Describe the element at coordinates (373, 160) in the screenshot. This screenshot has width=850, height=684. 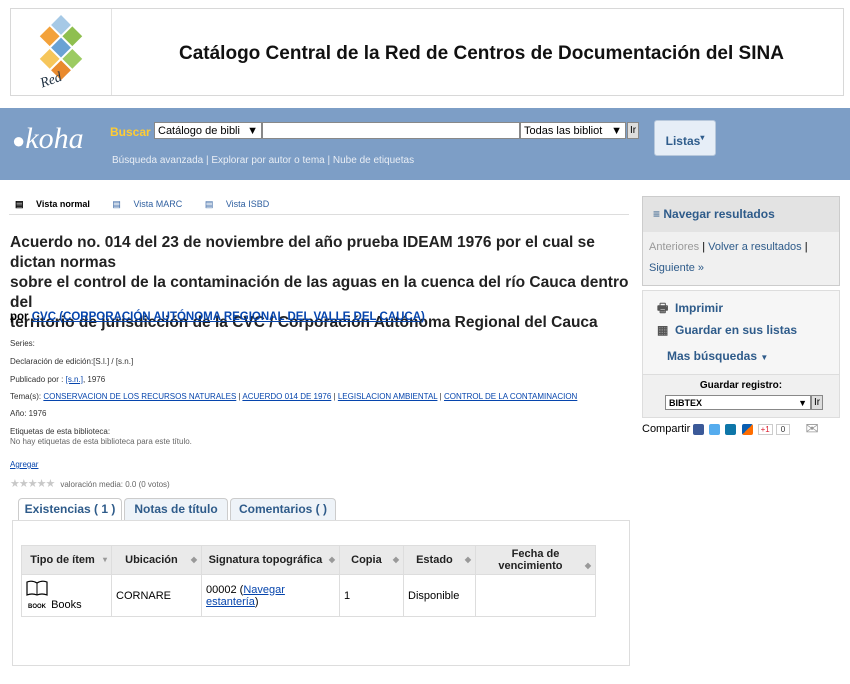
I see `tag-cloud-link: Nube de etiquetas` at that location.